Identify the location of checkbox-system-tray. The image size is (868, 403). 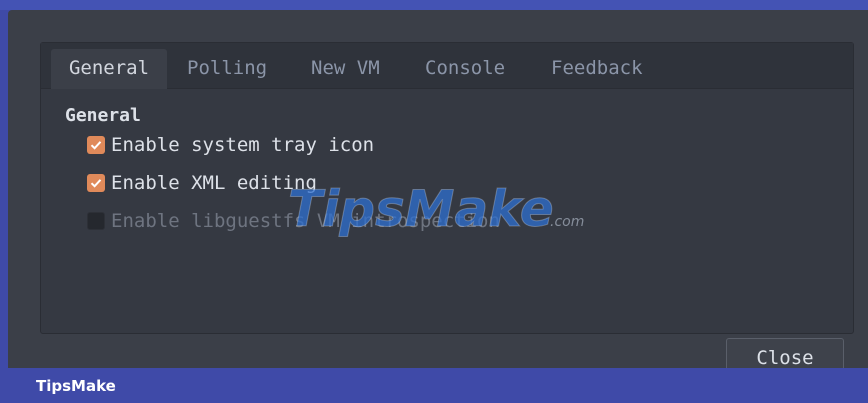
(96, 145).